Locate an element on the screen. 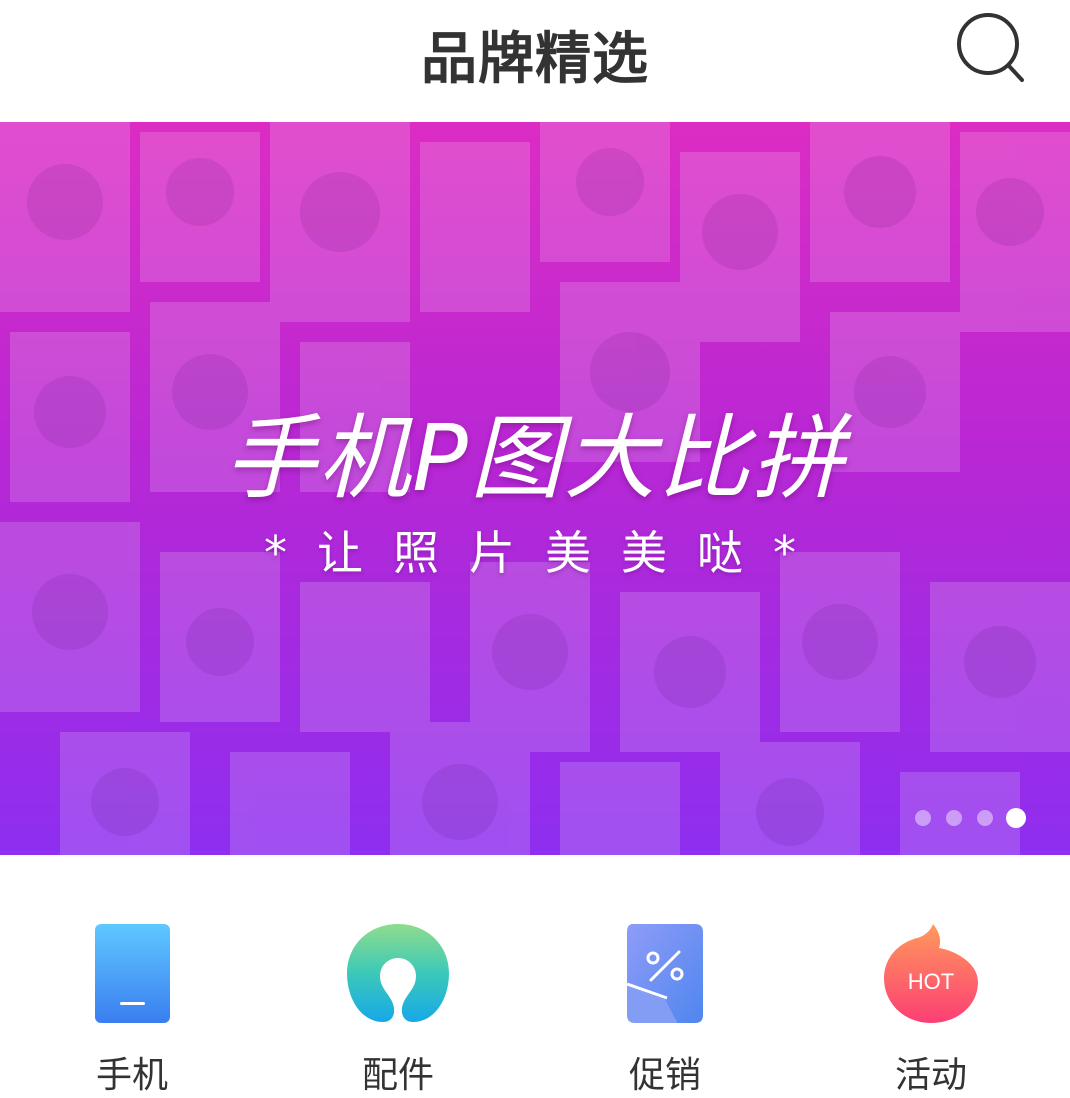 The height and width of the screenshot is (1098, 1070). category-phone: 手机 is located at coordinates (132, 1008).